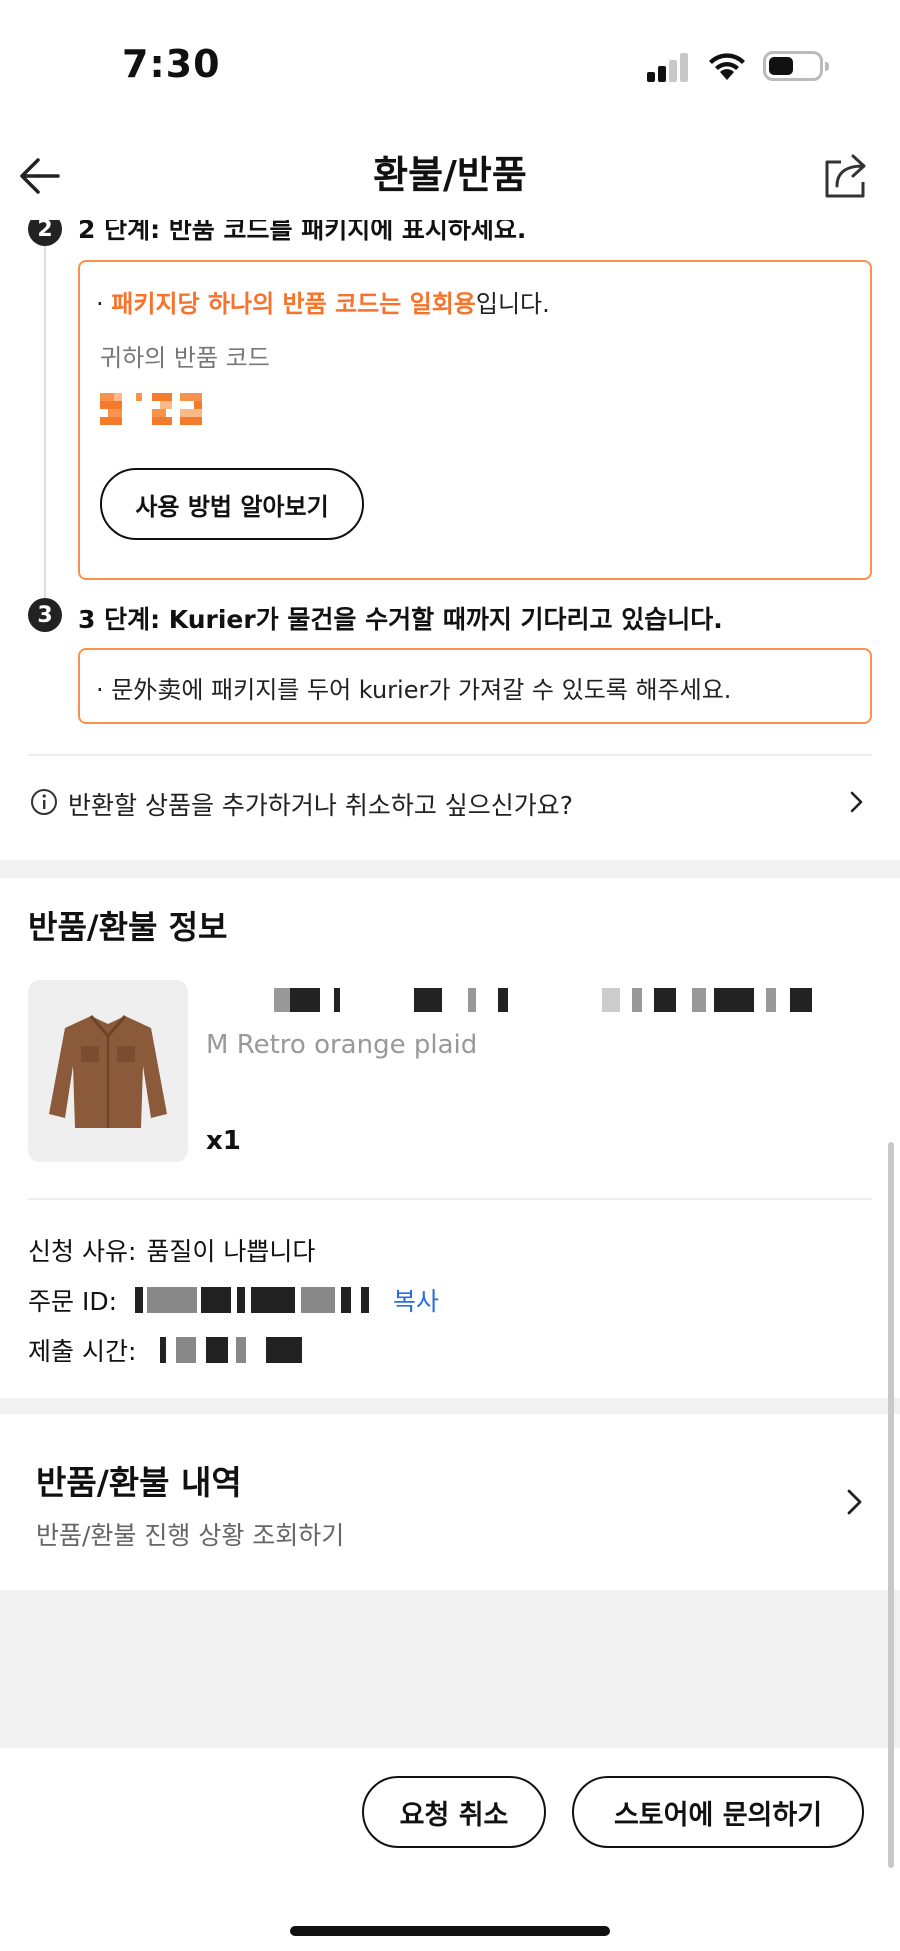 The height and width of the screenshot is (1951, 900). I want to click on wifi-icon, so click(727, 66).